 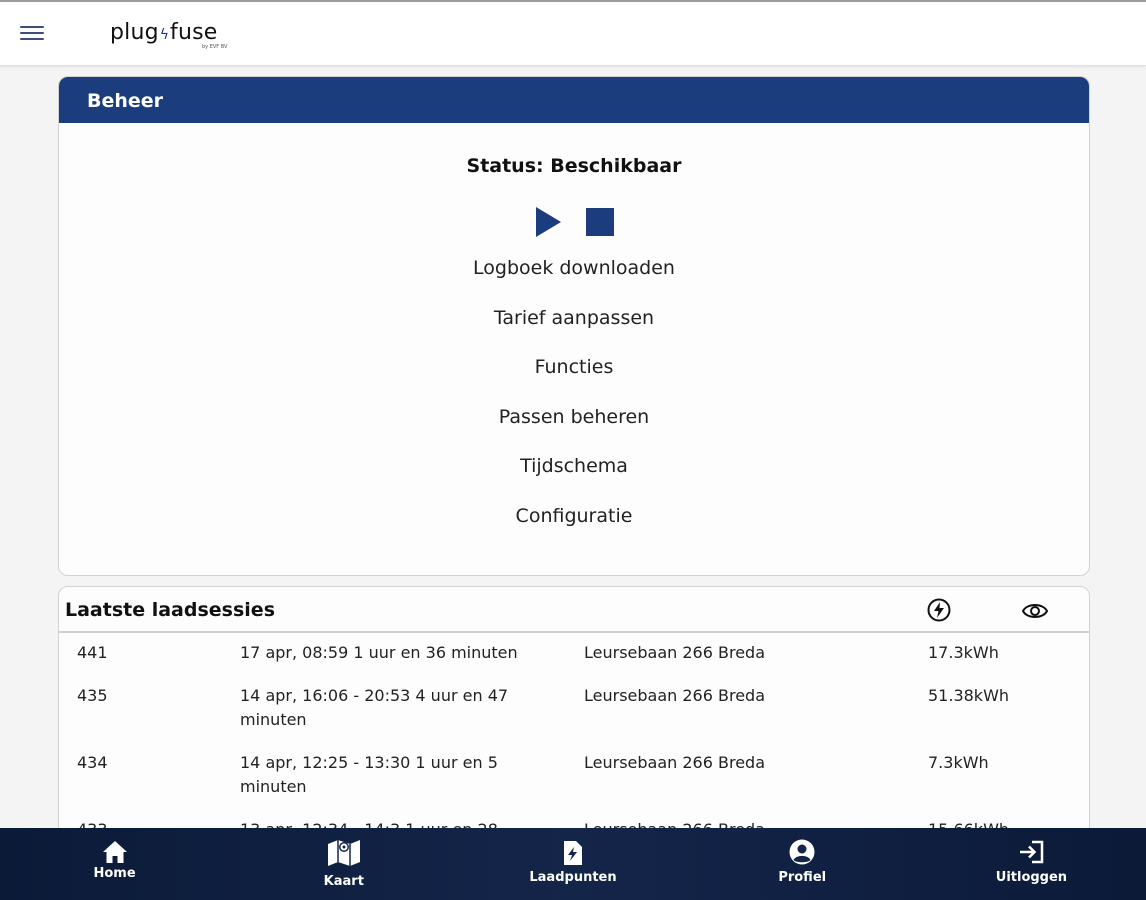 What do you see at coordinates (573, 33) in the screenshot?
I see `top-bar: plugϟfuse by EVF BV` at bounding box center [573, 33].